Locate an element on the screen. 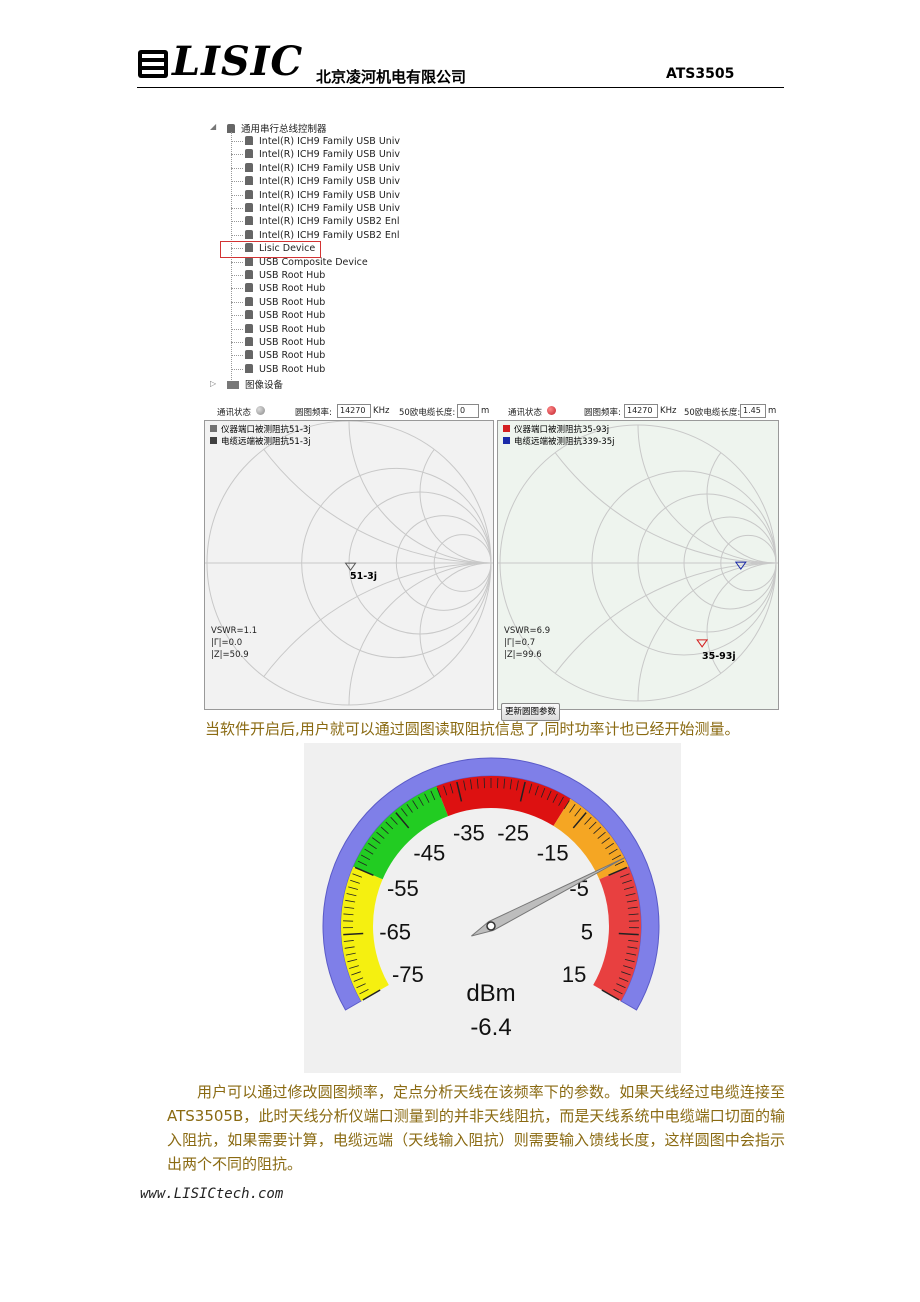 This screenshot has width=920, height=1302. gauge-tick-label: 15 is located at coordinates (574, 974).